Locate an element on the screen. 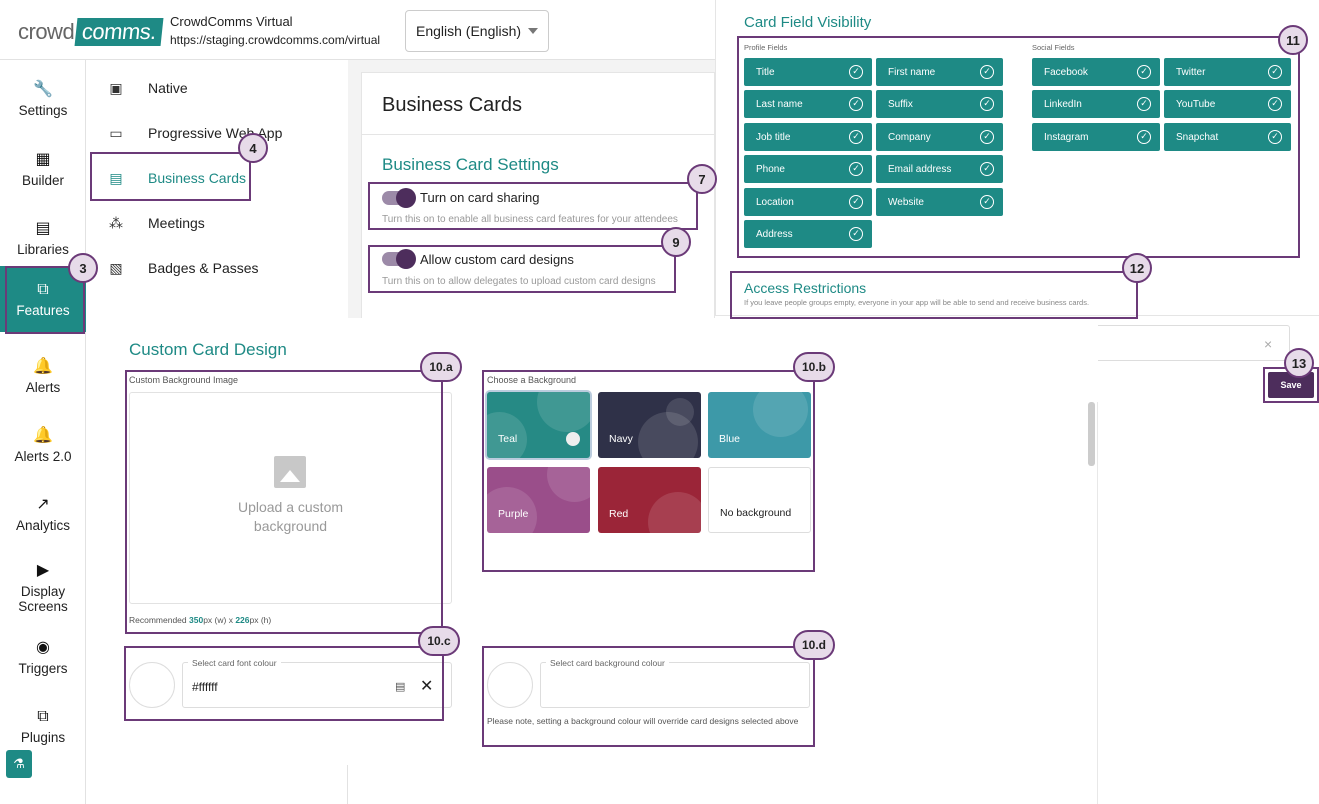 This screenshot has height=804, width=1319. highlight-custom-designs is located at coordinates (522, 269).